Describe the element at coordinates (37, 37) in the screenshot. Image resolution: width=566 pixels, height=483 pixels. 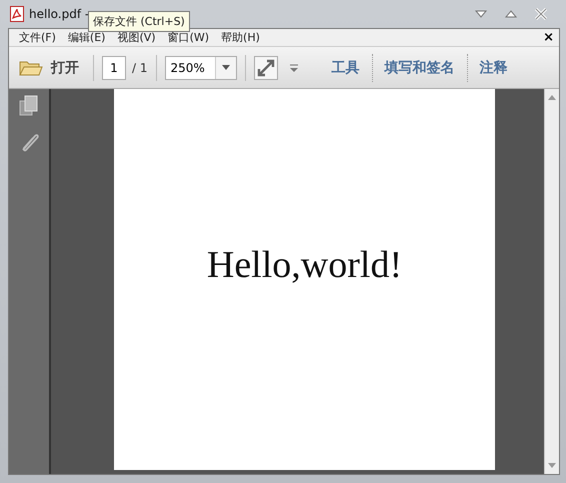
I see `menu-item: 文件(F)` at that location.